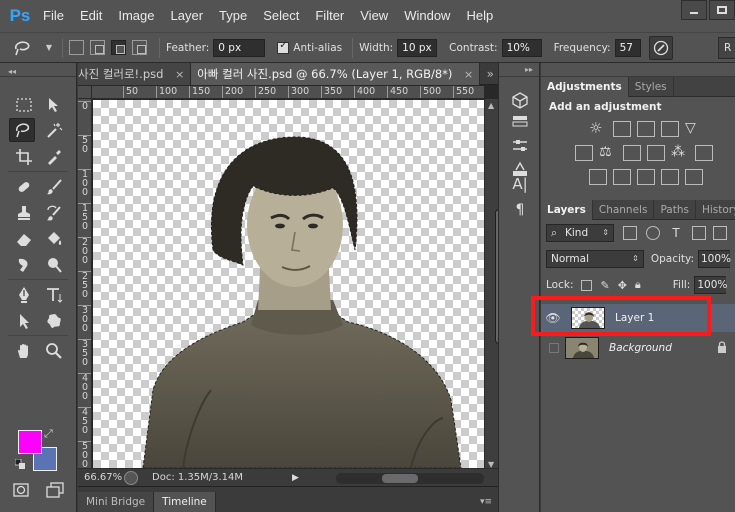 The width and height of the screenshot is (735, 512). I want to click on menu-file: File, so click(53, 16).